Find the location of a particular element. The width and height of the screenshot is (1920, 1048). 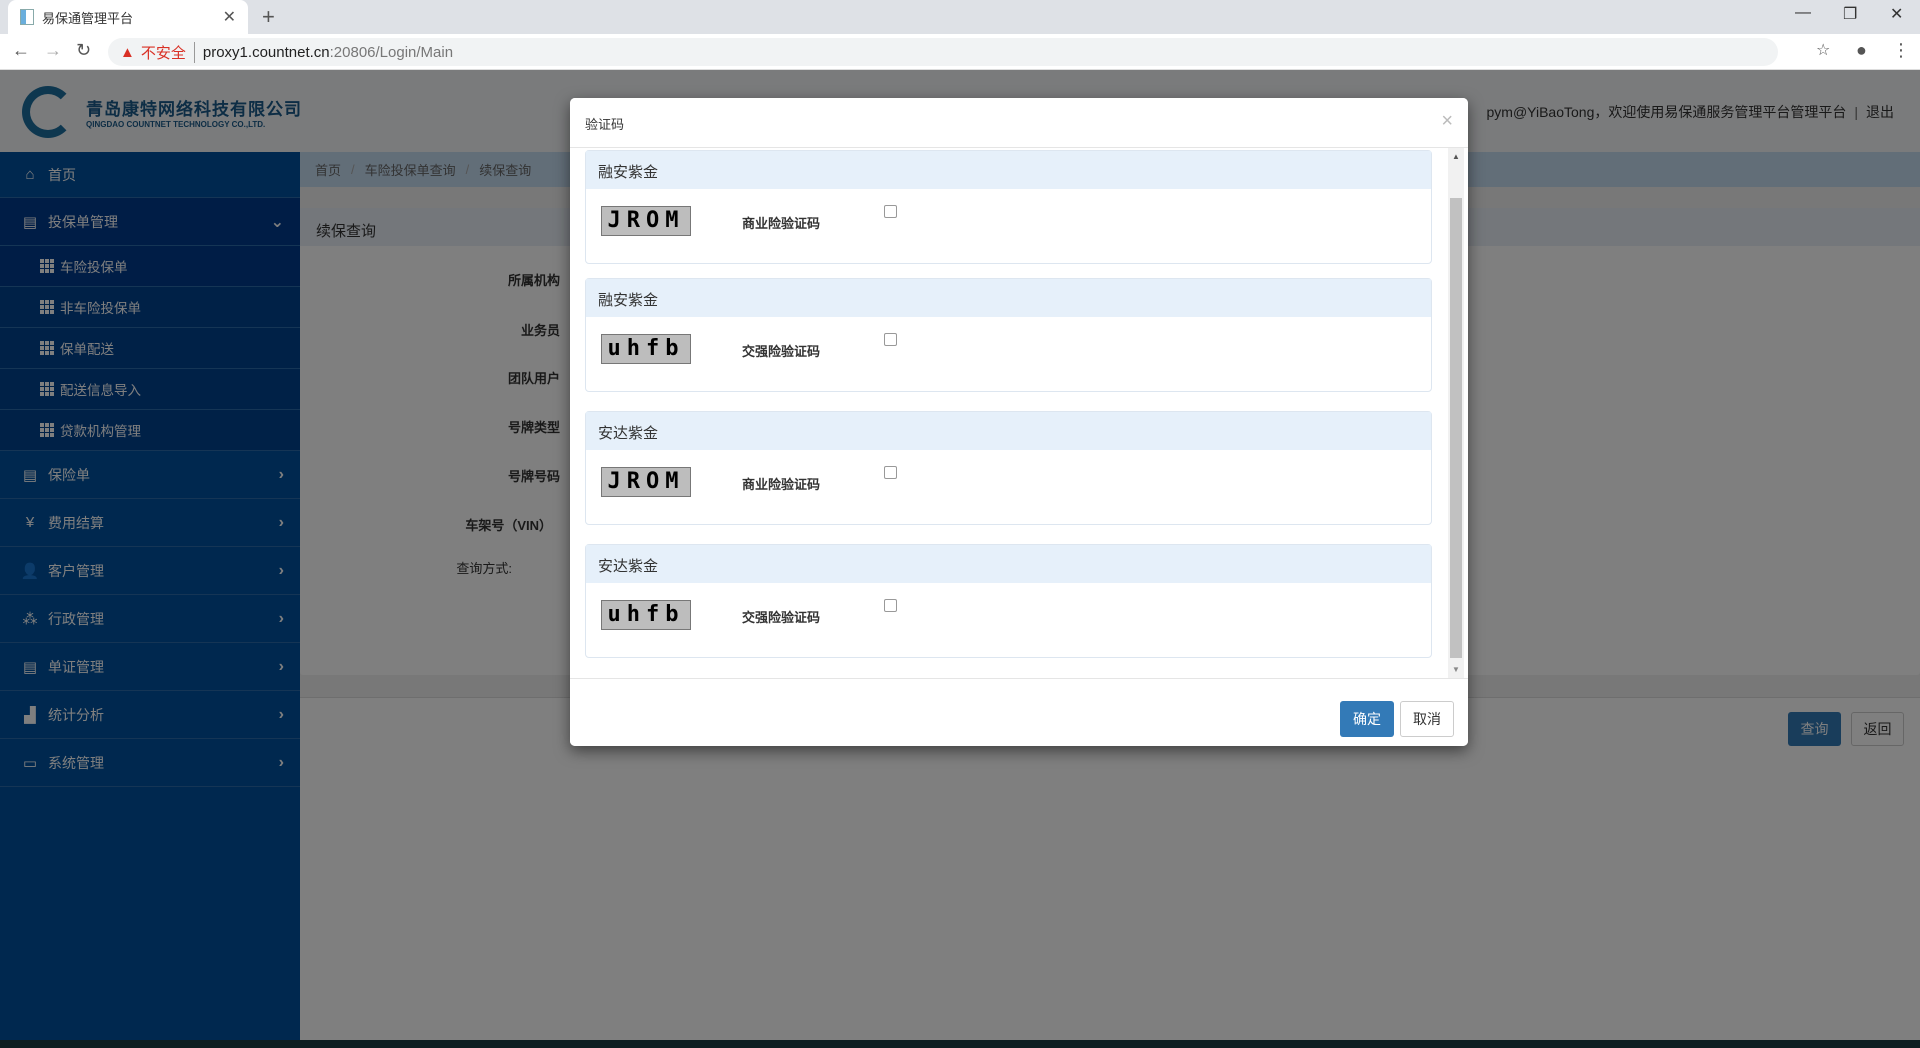

captcha-card: 安达紫金 uhfb 交强险验证码 is located at coordinates (1008, 601).